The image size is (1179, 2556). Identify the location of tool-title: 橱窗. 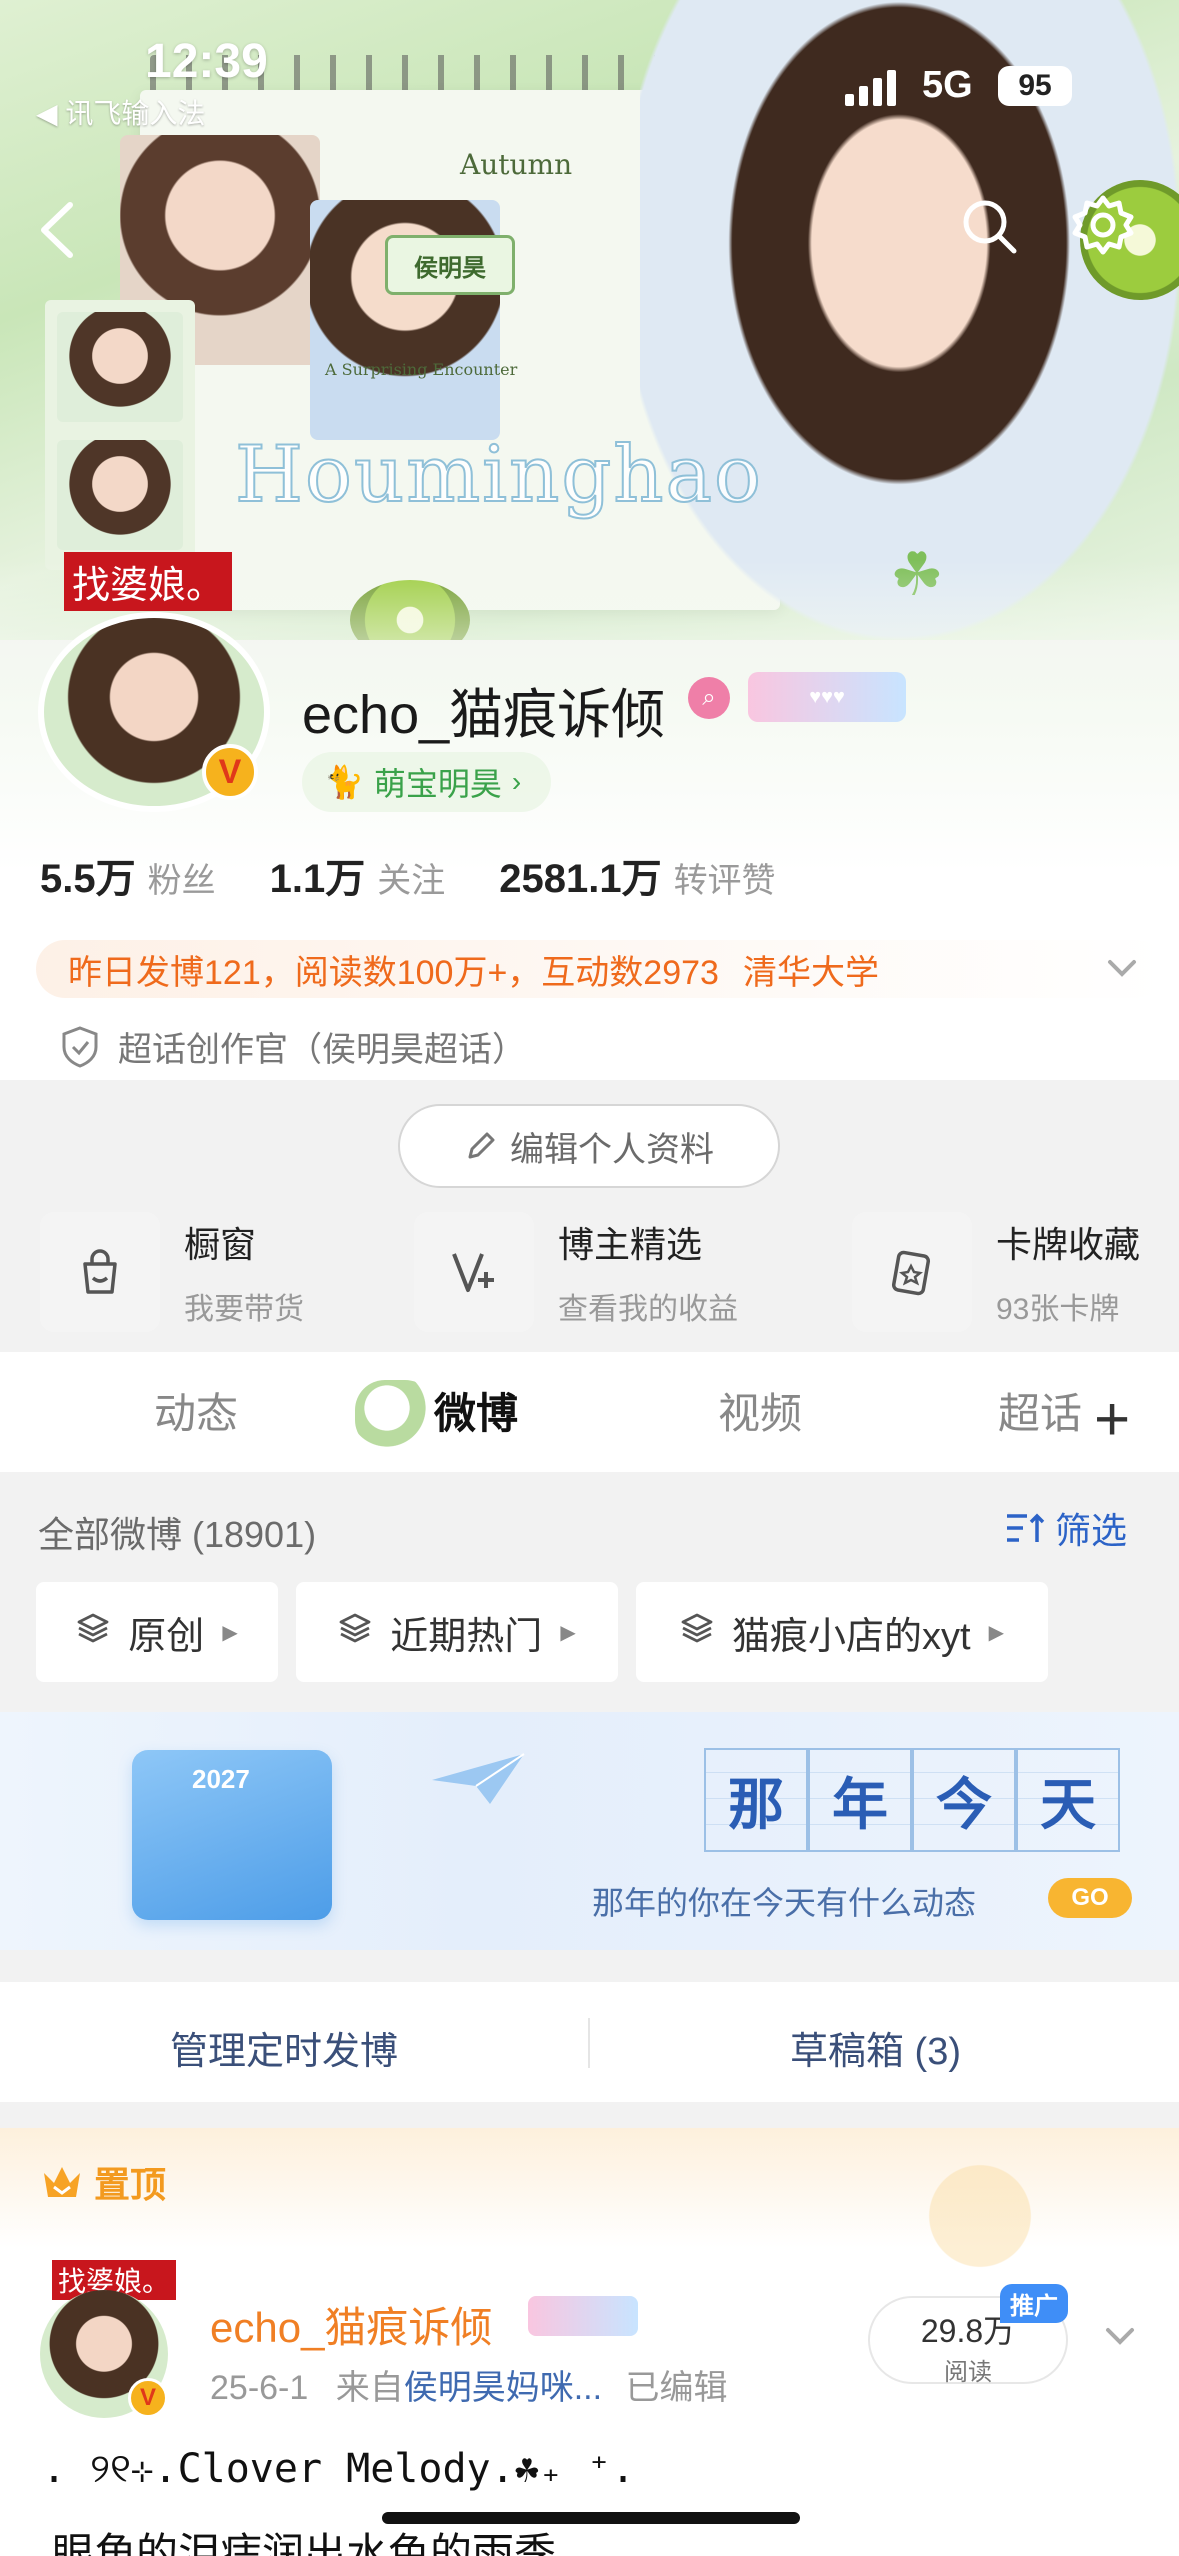
(220, 1244).